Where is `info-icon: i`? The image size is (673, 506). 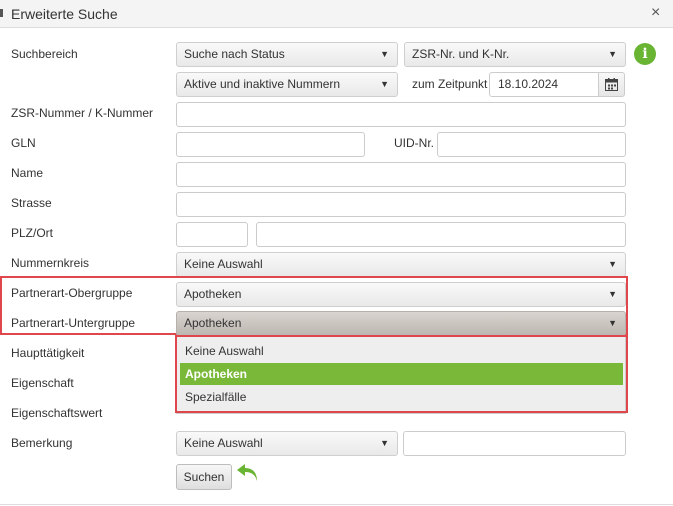 info-icon: i is located at coordinates (645, 54).